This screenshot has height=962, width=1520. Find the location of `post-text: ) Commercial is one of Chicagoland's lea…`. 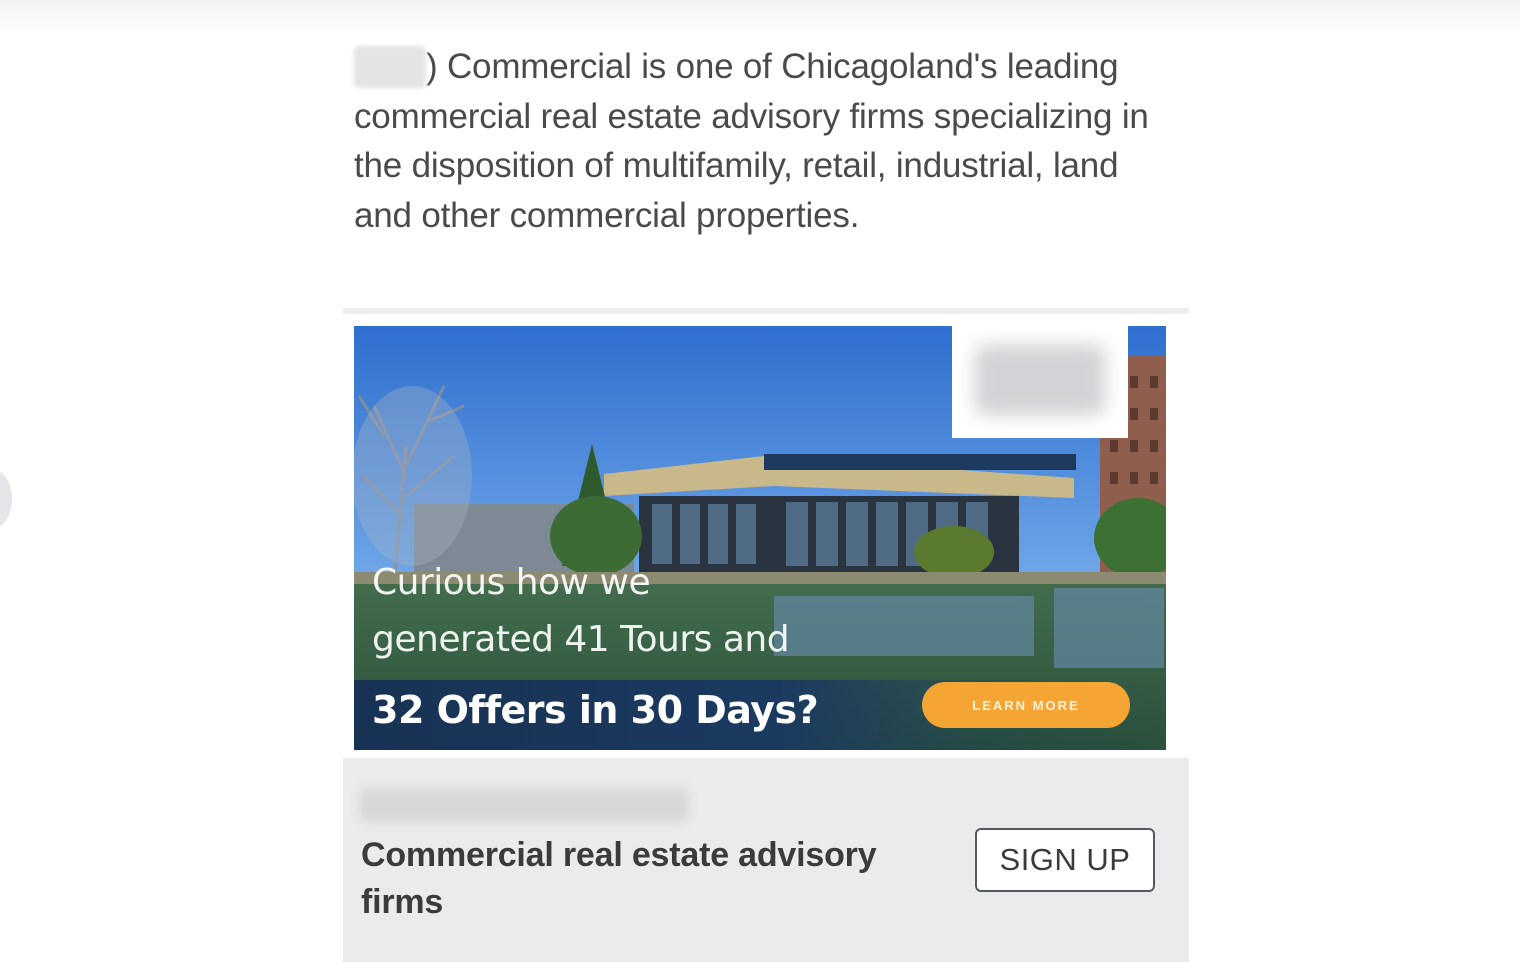

post-text: ) Commercial is one of Chicagoland's lea… is located at coordinates (754, 141).